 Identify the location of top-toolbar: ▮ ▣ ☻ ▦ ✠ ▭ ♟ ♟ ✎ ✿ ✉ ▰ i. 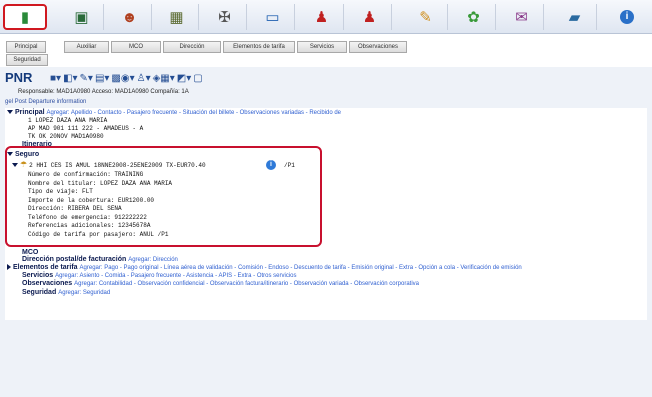
(326, 17).